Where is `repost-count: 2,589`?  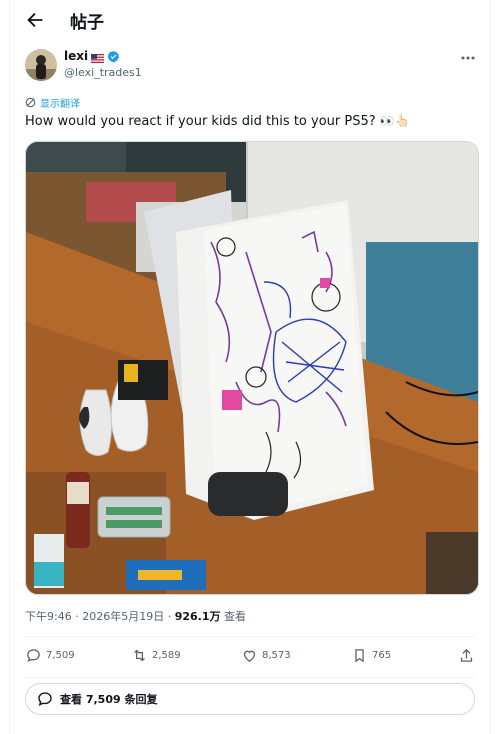 repost-count: 2,589 is located at coordinates (166, 655).